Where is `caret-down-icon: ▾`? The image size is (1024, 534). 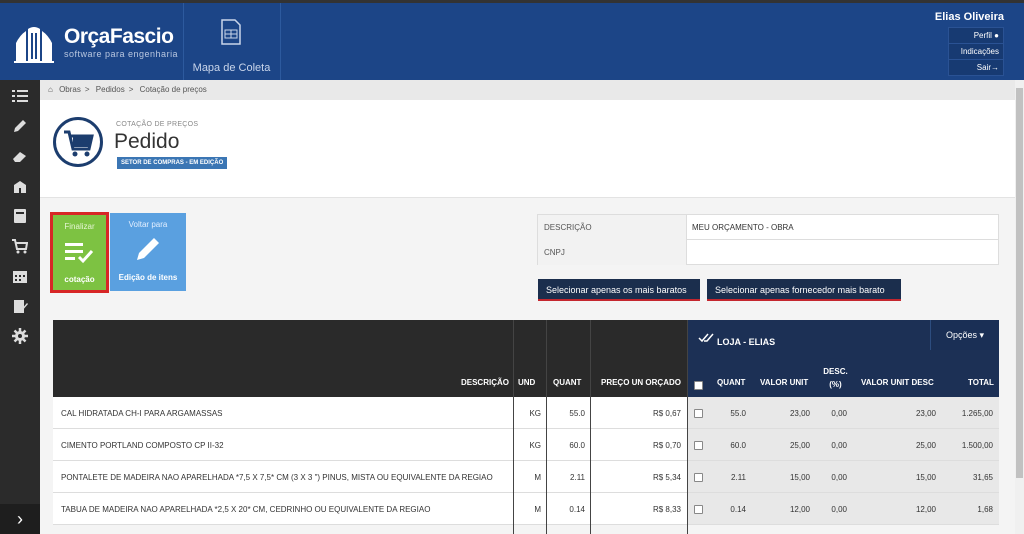
caret-down-icon: ▾ is located at coordinates (982, 335).